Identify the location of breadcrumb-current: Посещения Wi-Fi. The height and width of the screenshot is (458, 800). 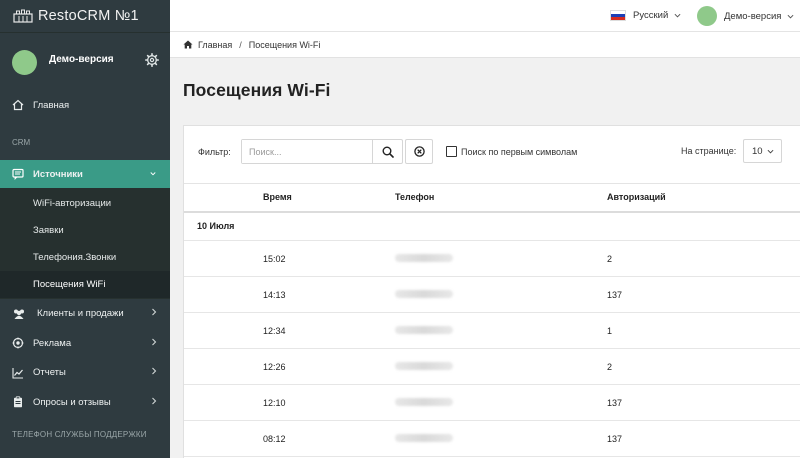
(284, 44).